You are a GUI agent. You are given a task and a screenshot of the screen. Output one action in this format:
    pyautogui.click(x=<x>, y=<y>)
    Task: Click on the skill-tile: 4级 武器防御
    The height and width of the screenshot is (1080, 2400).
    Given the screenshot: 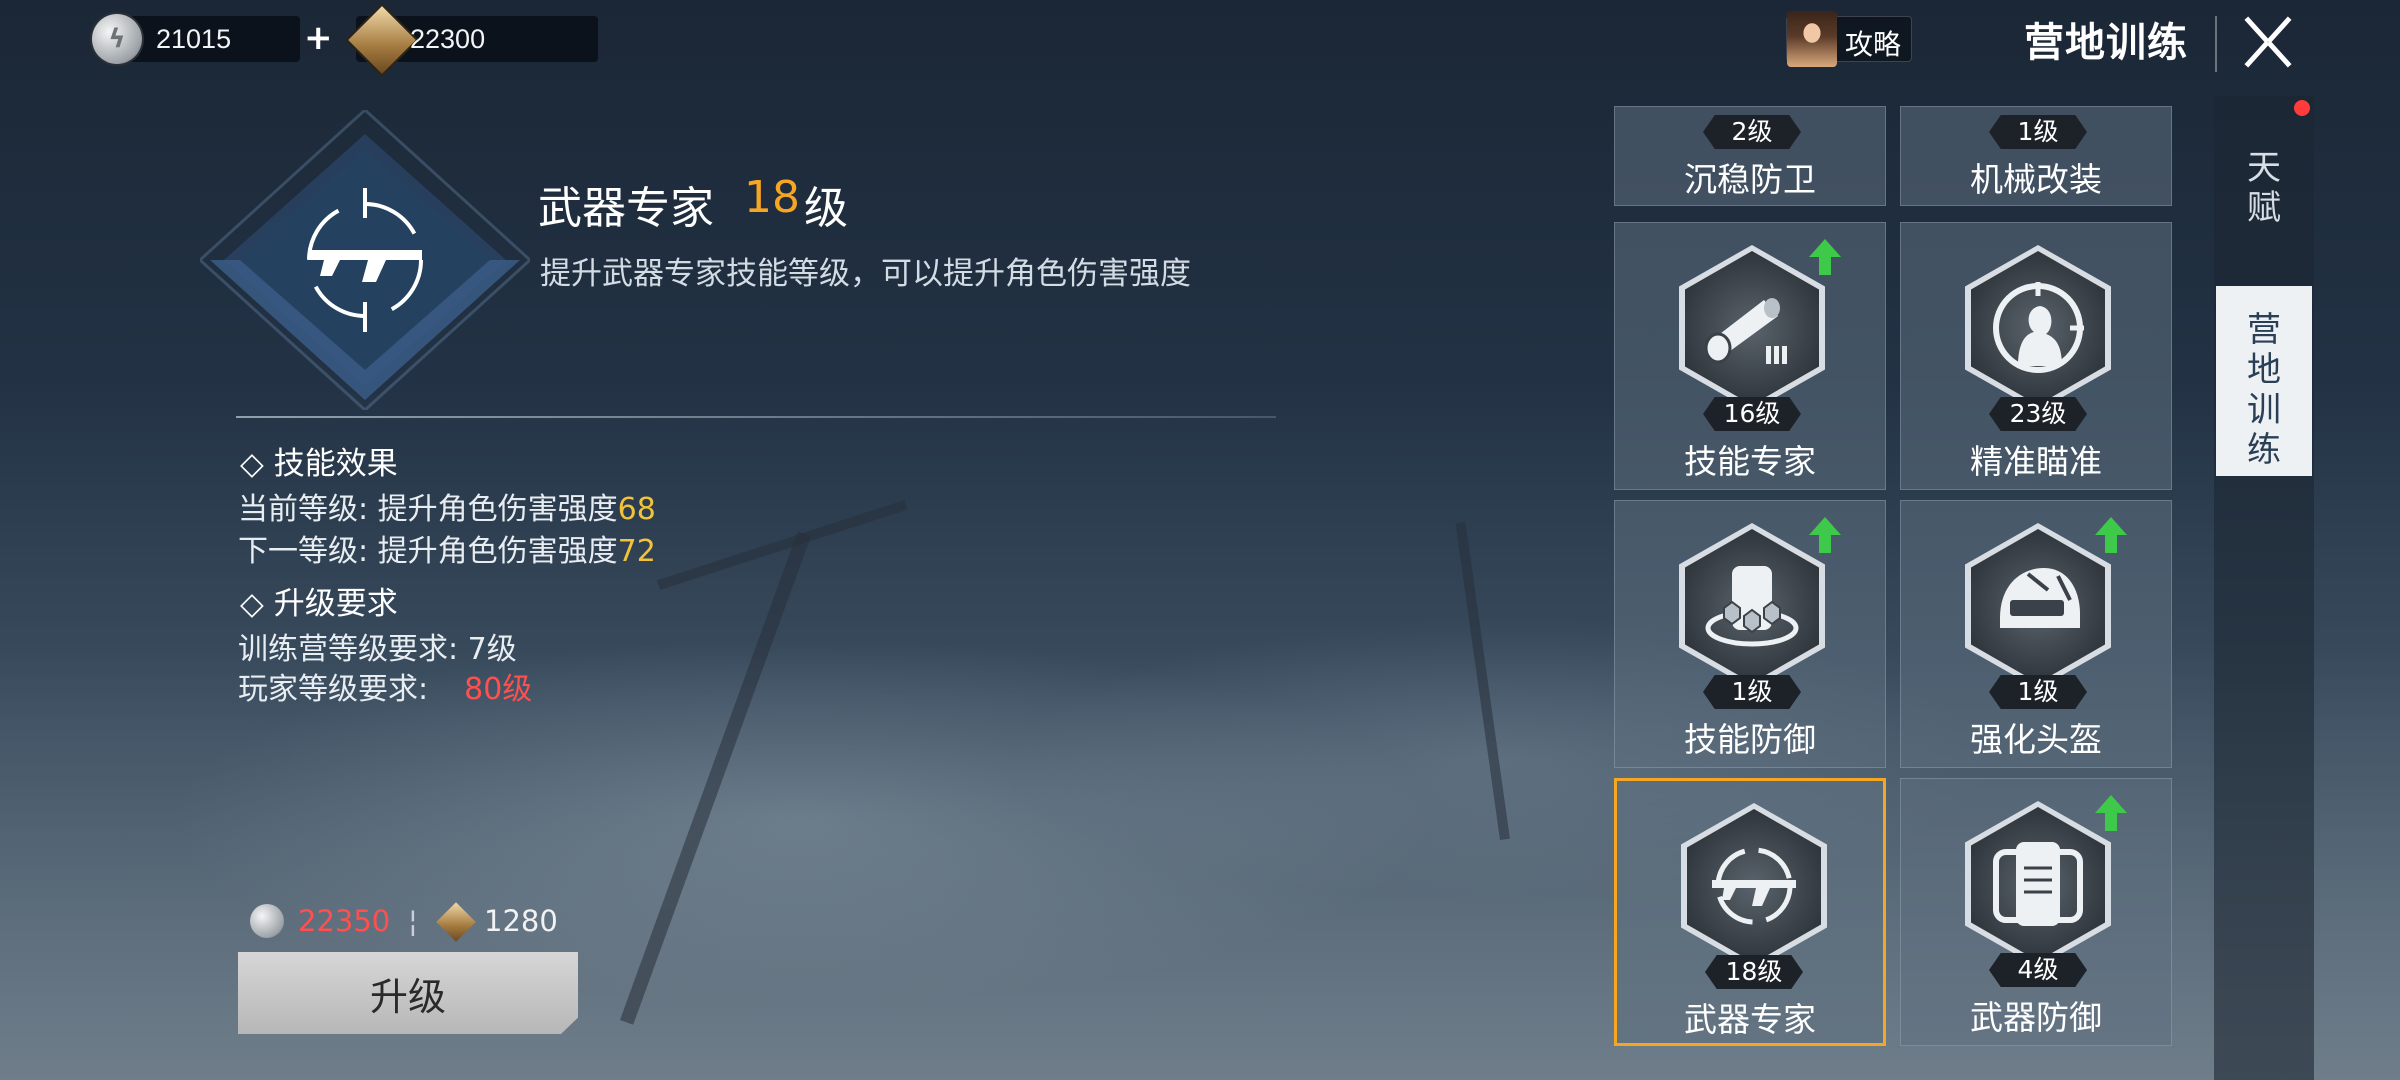 What is the action you would take?
    pyautogui.click(x=2036, y=912)
    